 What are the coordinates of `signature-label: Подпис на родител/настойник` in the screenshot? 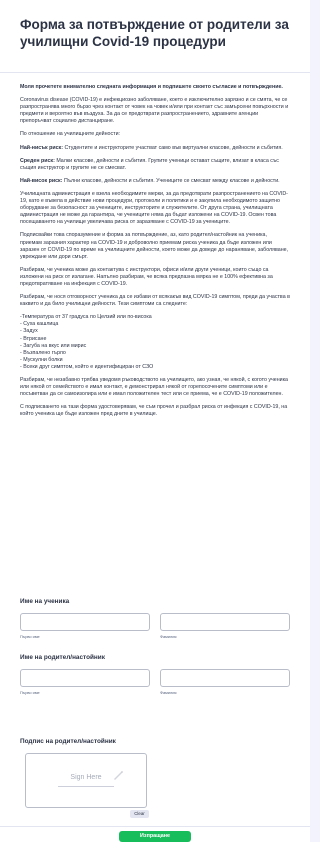 It's located at (68, 741).